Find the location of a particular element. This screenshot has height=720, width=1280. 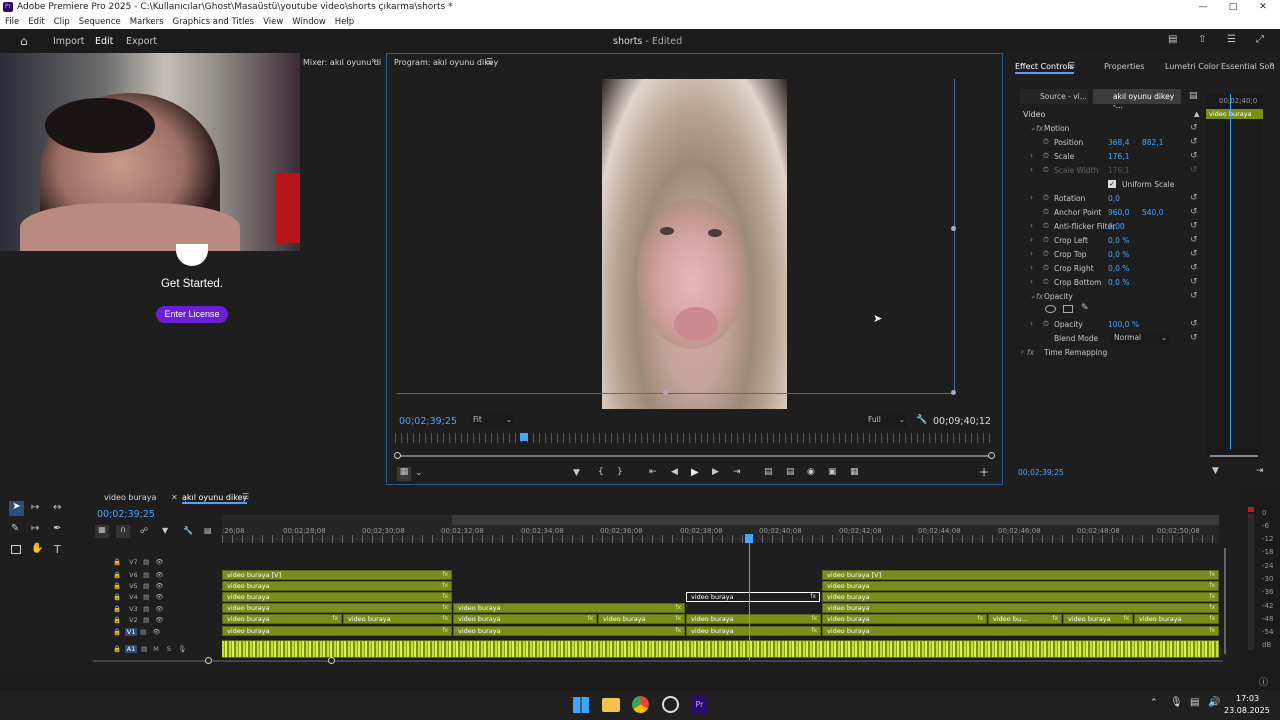

add-marker-icon: ▼ is located at coordinates (165, 530).